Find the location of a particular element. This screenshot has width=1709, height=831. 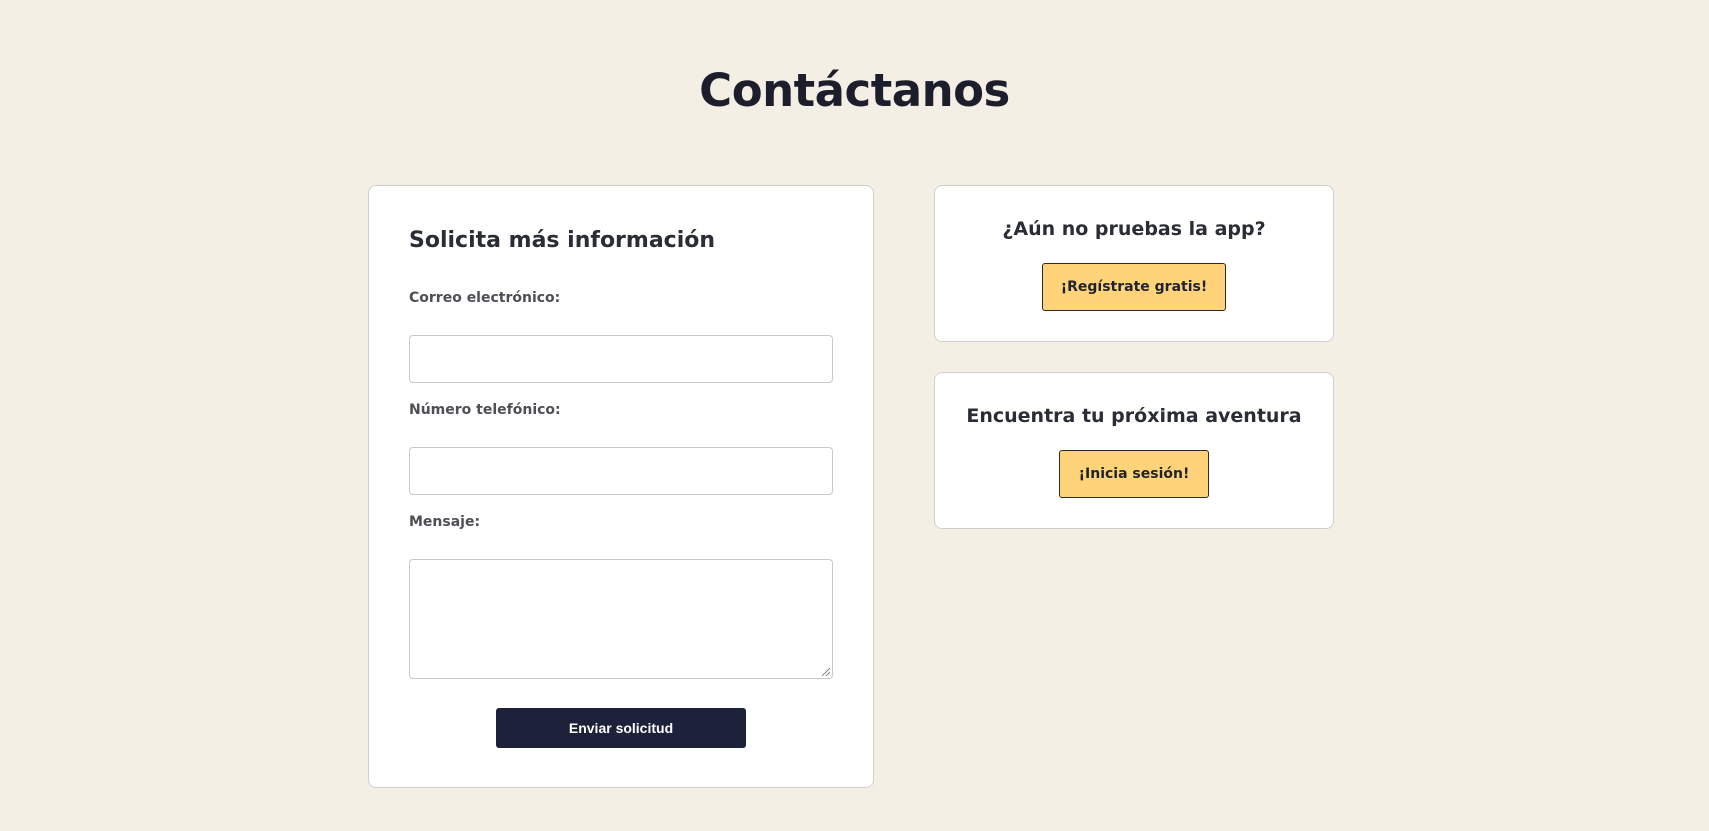

login-button: ¡Inicia sesión! is located at coordinates (1134, 474).